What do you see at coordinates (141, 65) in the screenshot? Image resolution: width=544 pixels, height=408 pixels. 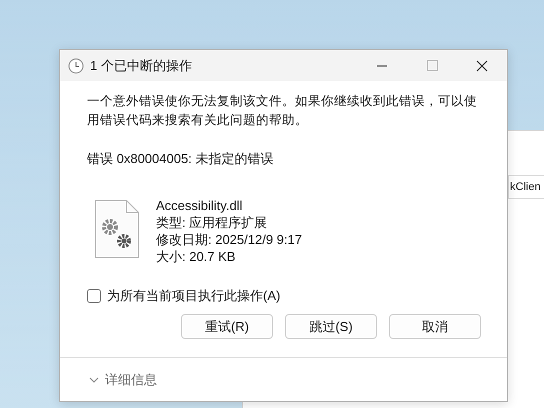 I see `window-title: 1 个已中断的操作` at bounding box center [141, 65].